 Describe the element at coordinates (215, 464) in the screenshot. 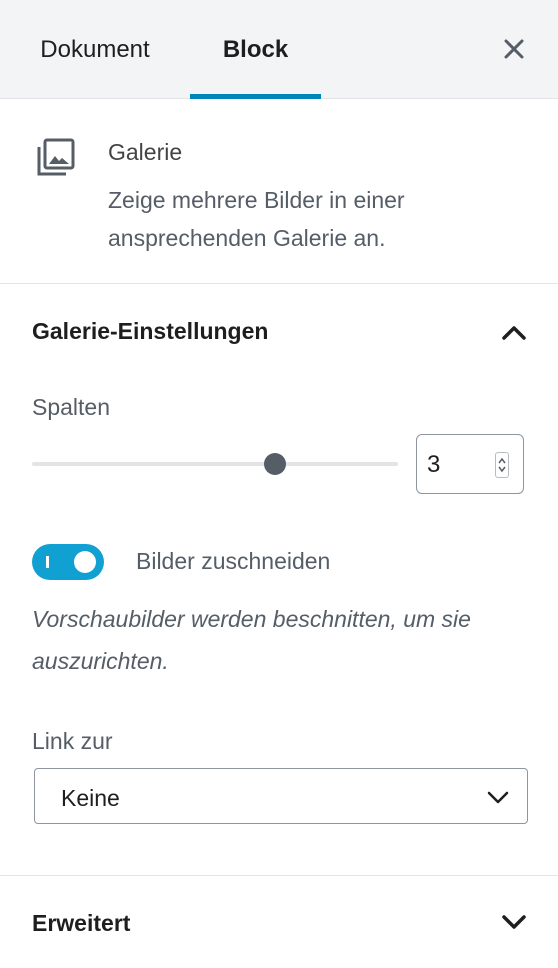

I see `columns-slider-track` at that location.